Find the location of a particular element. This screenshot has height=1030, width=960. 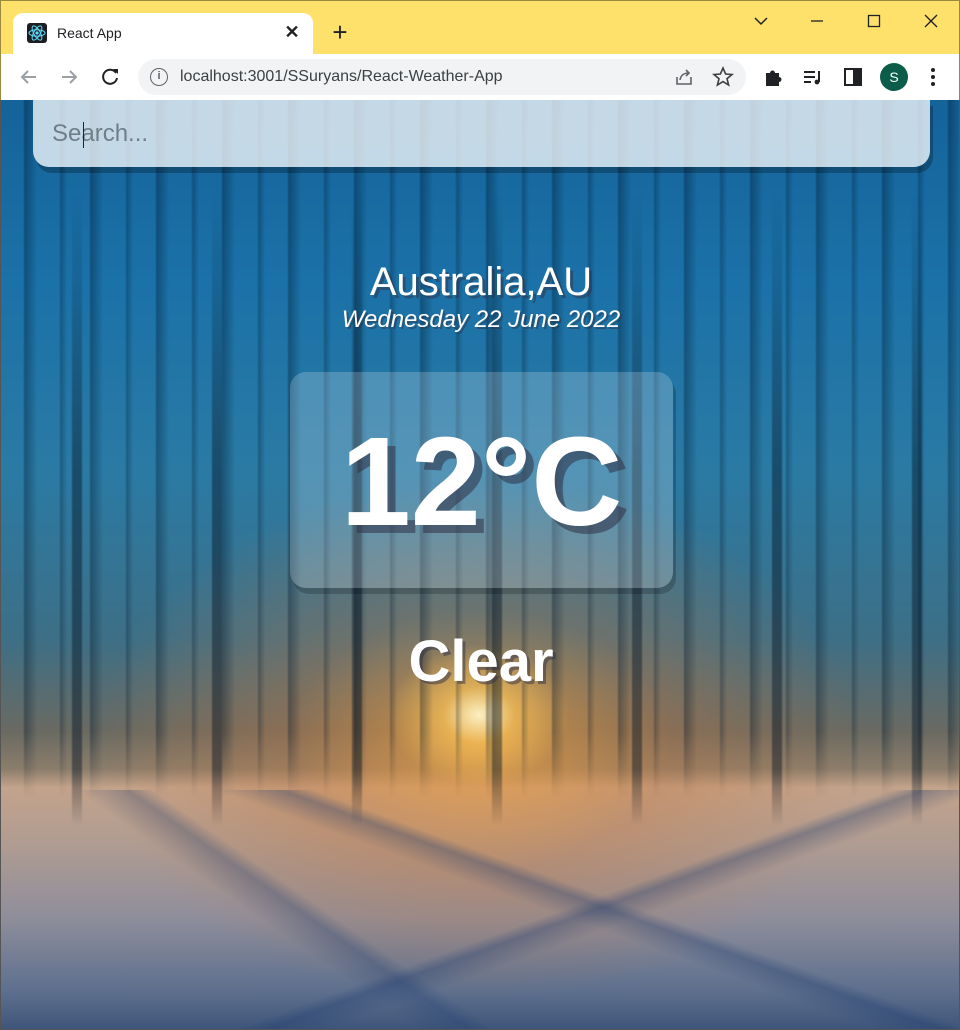

temperature-value: 12°C is located at coordinates (481, 481).